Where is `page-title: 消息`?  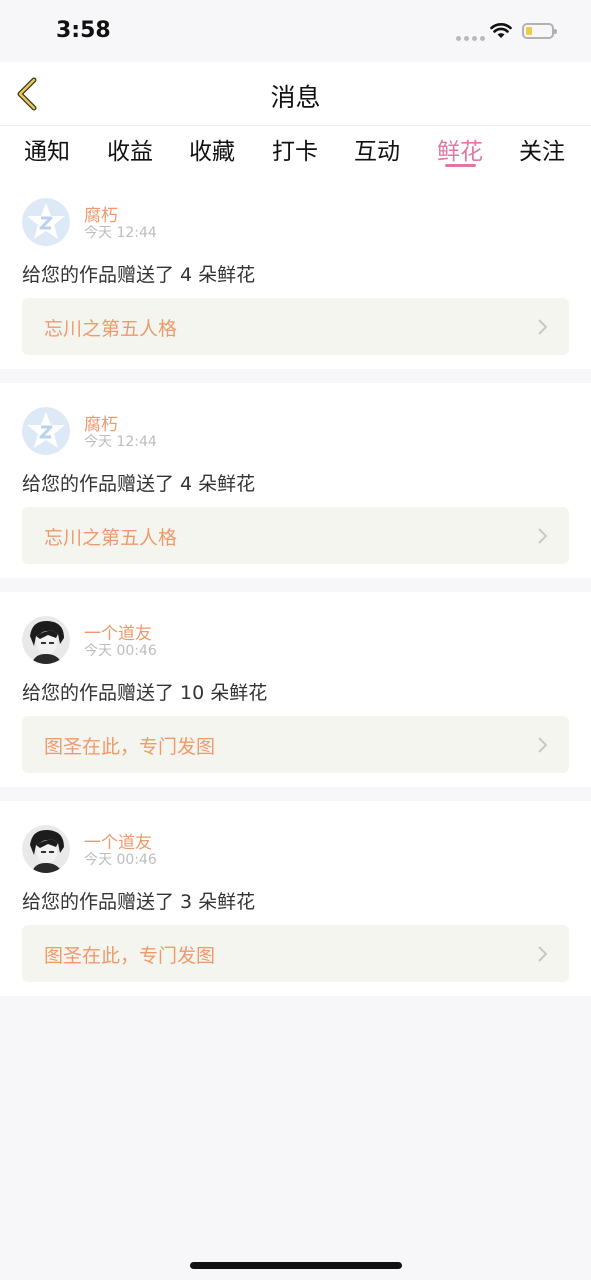
page-title: 消息 is located at coordinates (295, 97).